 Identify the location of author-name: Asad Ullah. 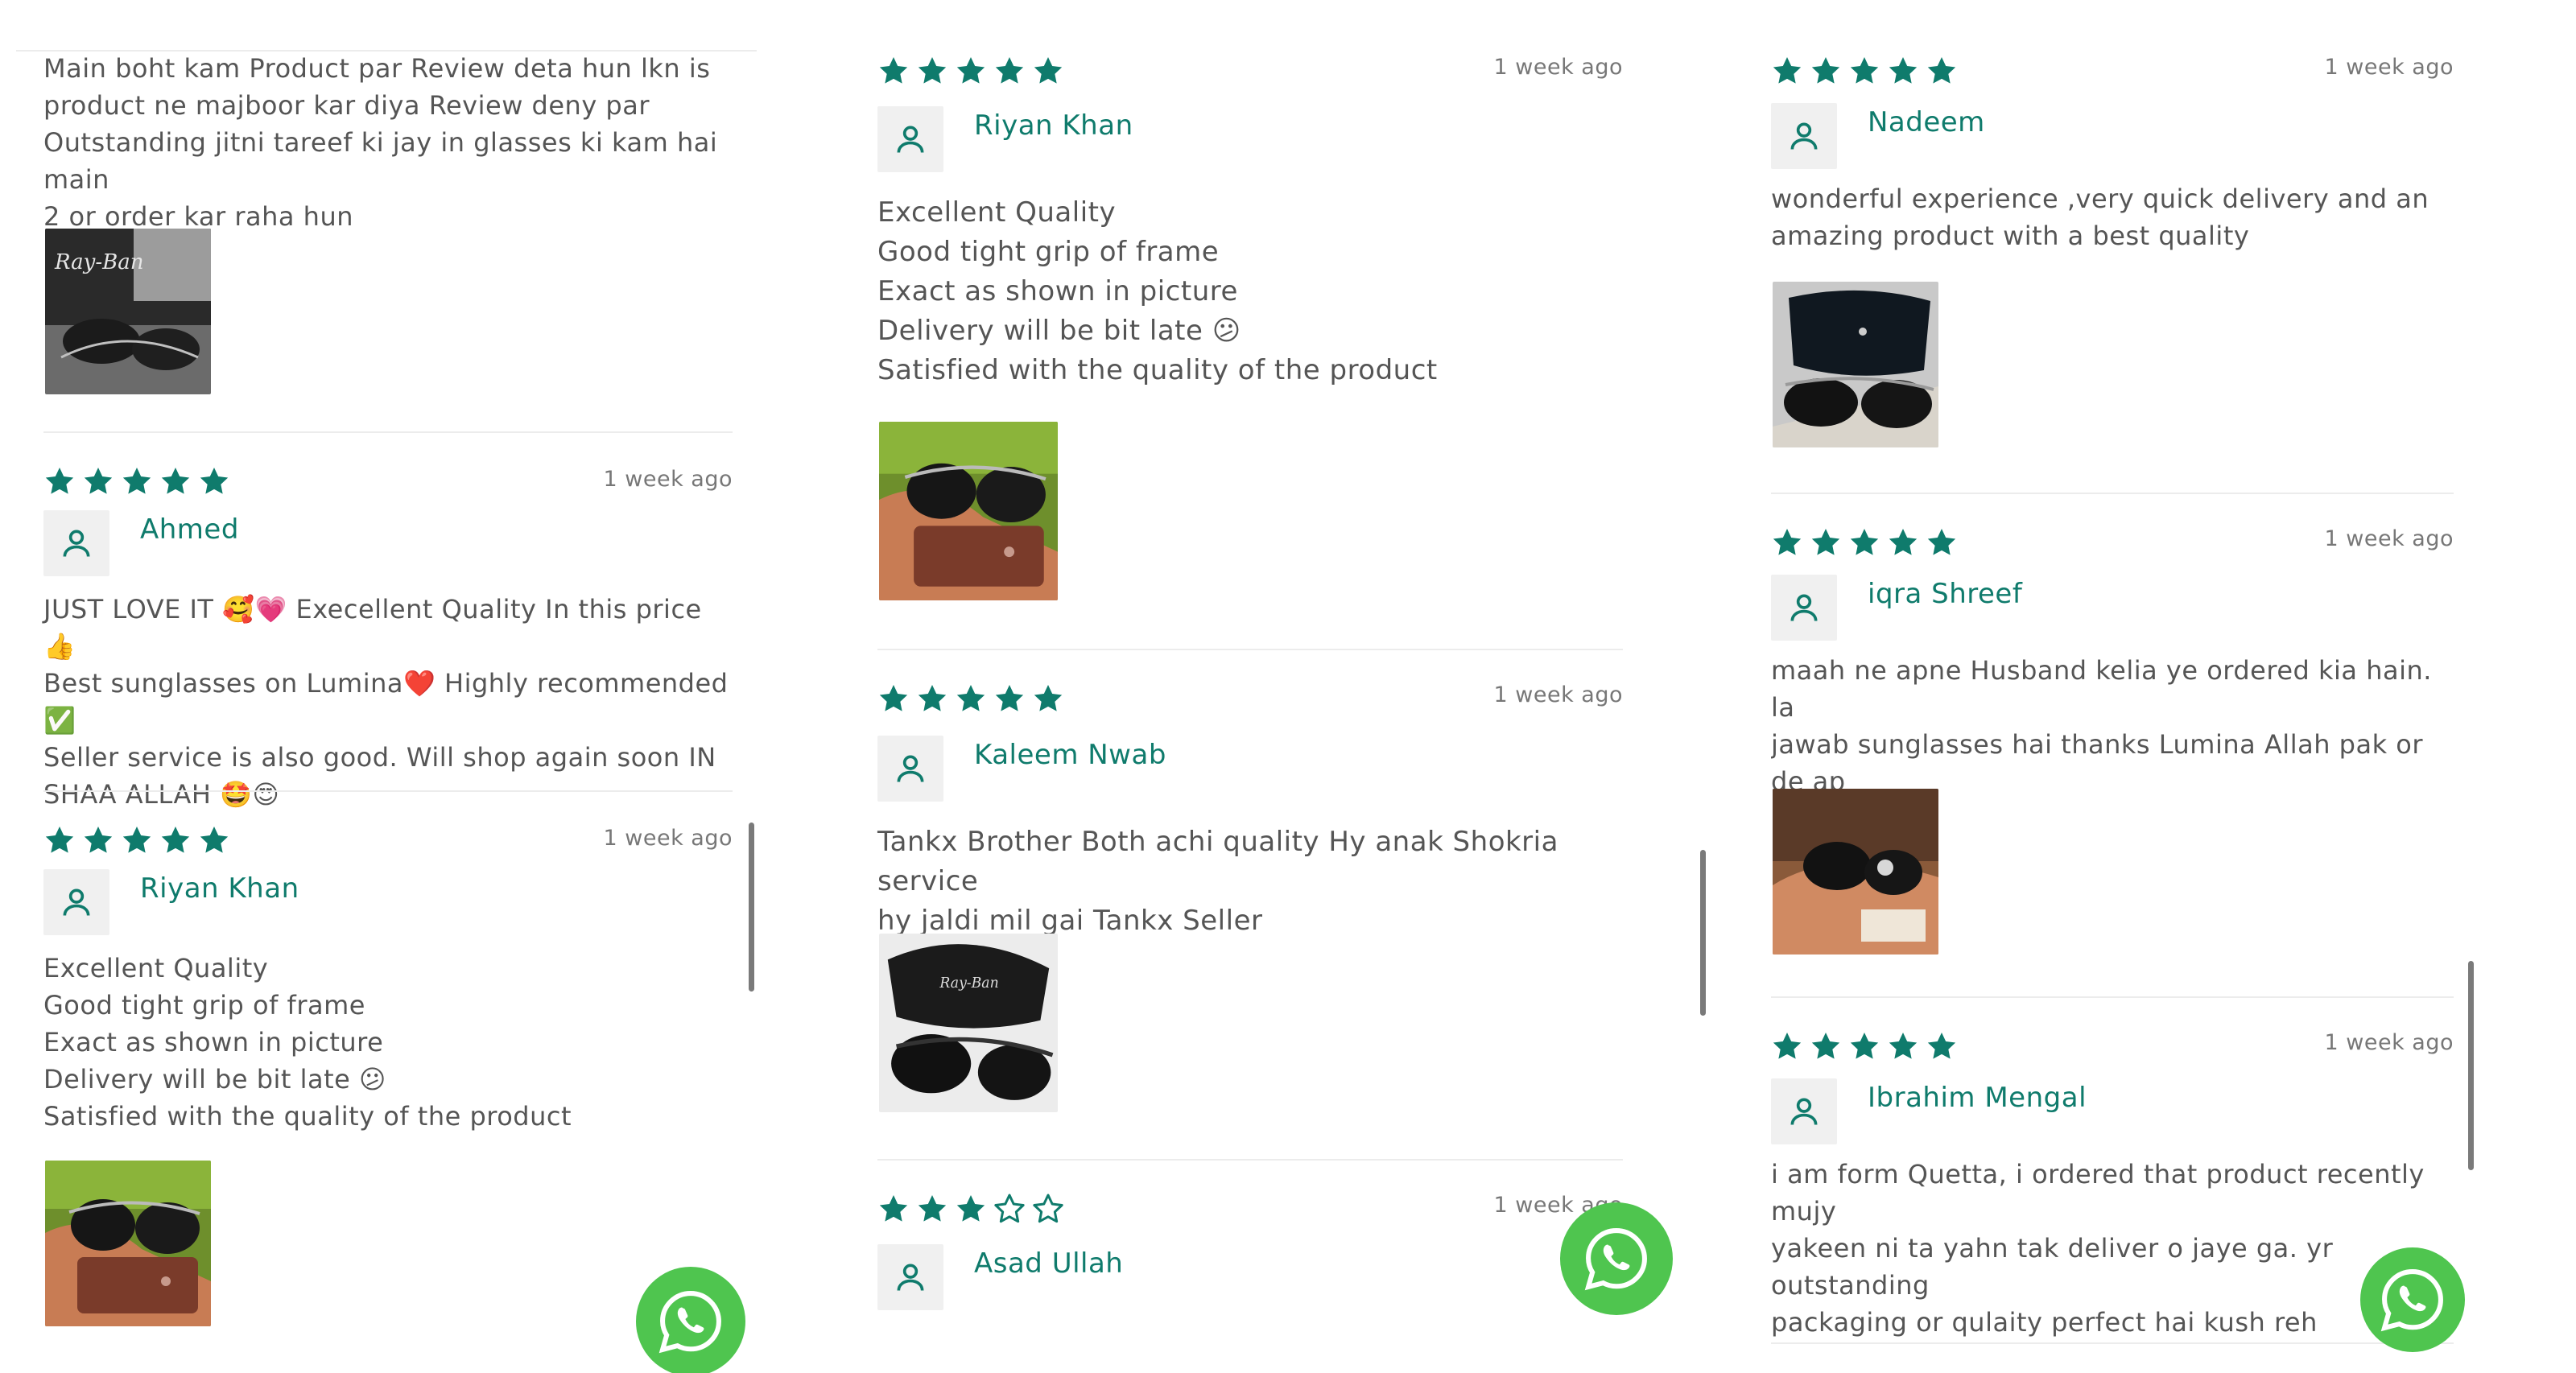
(1049, 1263).